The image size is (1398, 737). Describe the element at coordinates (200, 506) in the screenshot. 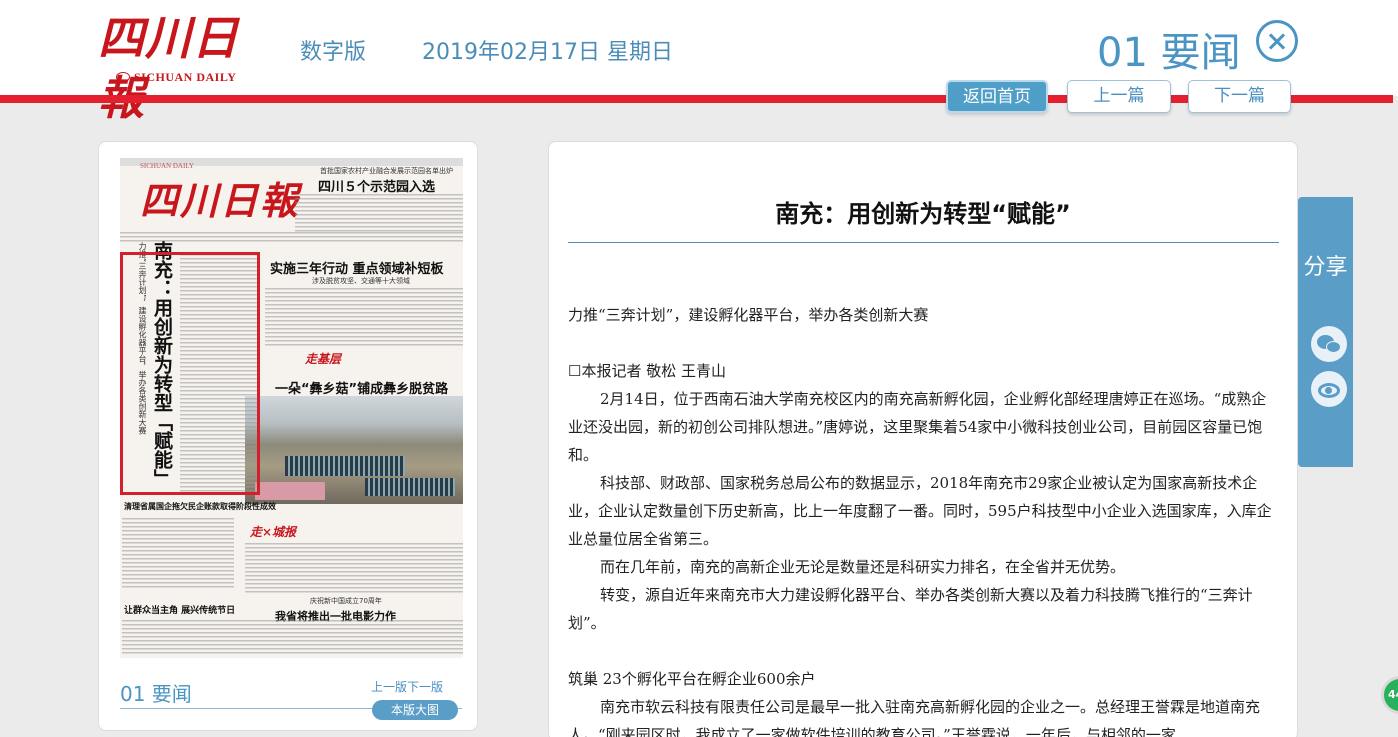

I see `thumb-left-headline: 清理省属国企拖欠民企账款取得阶段性成效` at that location.